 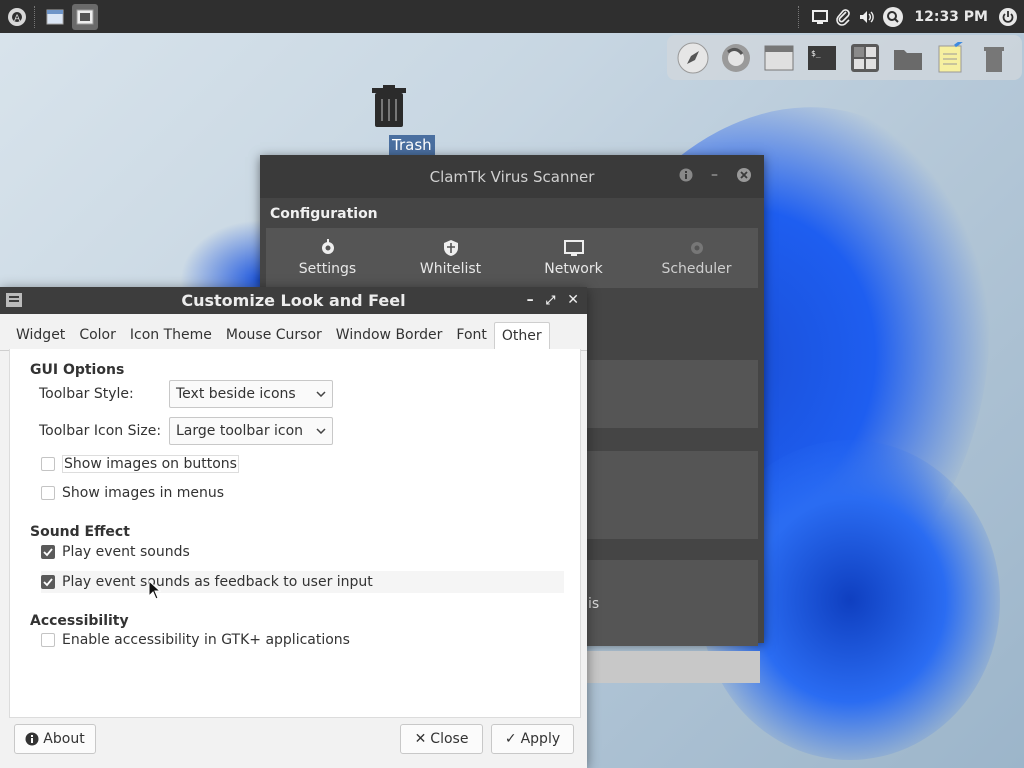 I want to click on dock-files, so click(x=908, y=58).